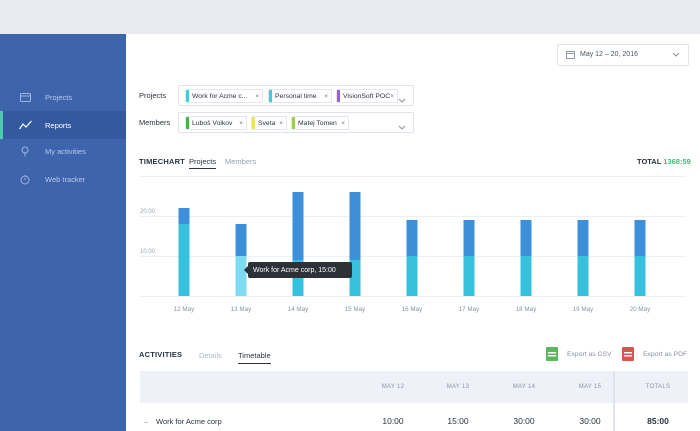  Describe the element at coordinates (146, 421) in the screenshot. I see `collapse-icon: –` at that location.